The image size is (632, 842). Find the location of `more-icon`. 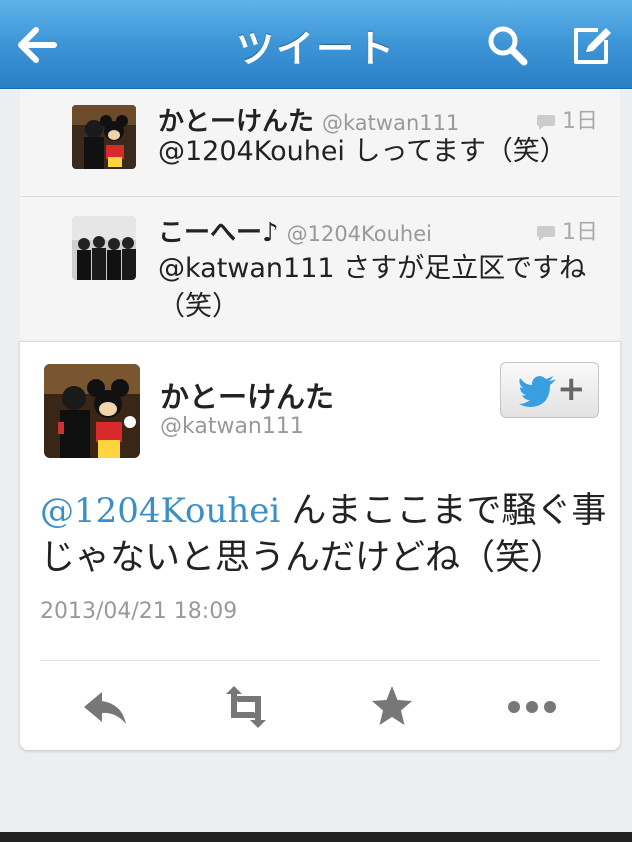

more-icon is located at coordinates (532, 707).